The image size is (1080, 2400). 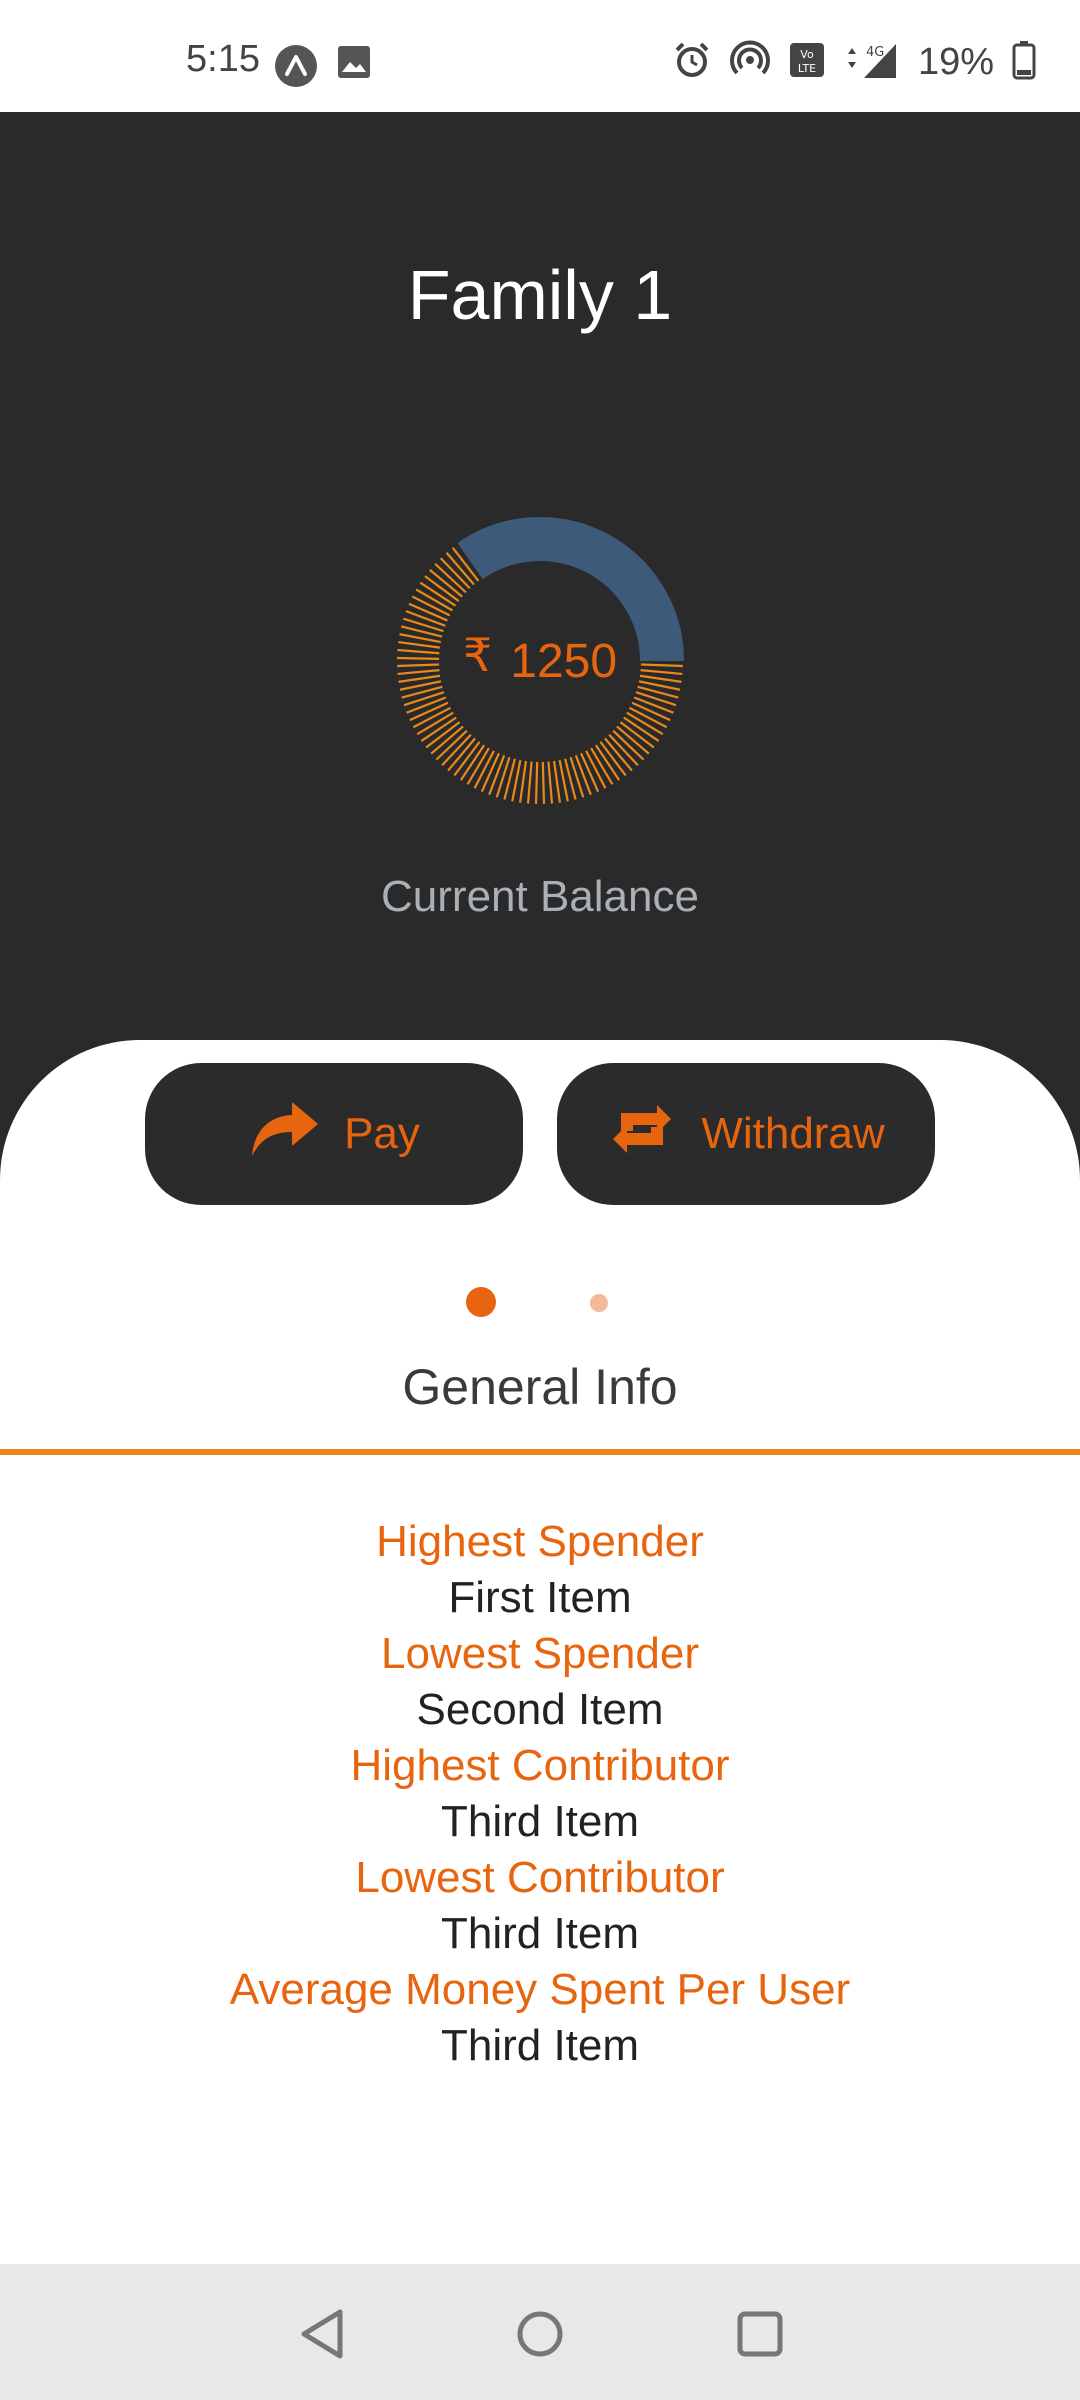 I want to click on info-label: Lowest Contributor, so click(x=540, y=1877).